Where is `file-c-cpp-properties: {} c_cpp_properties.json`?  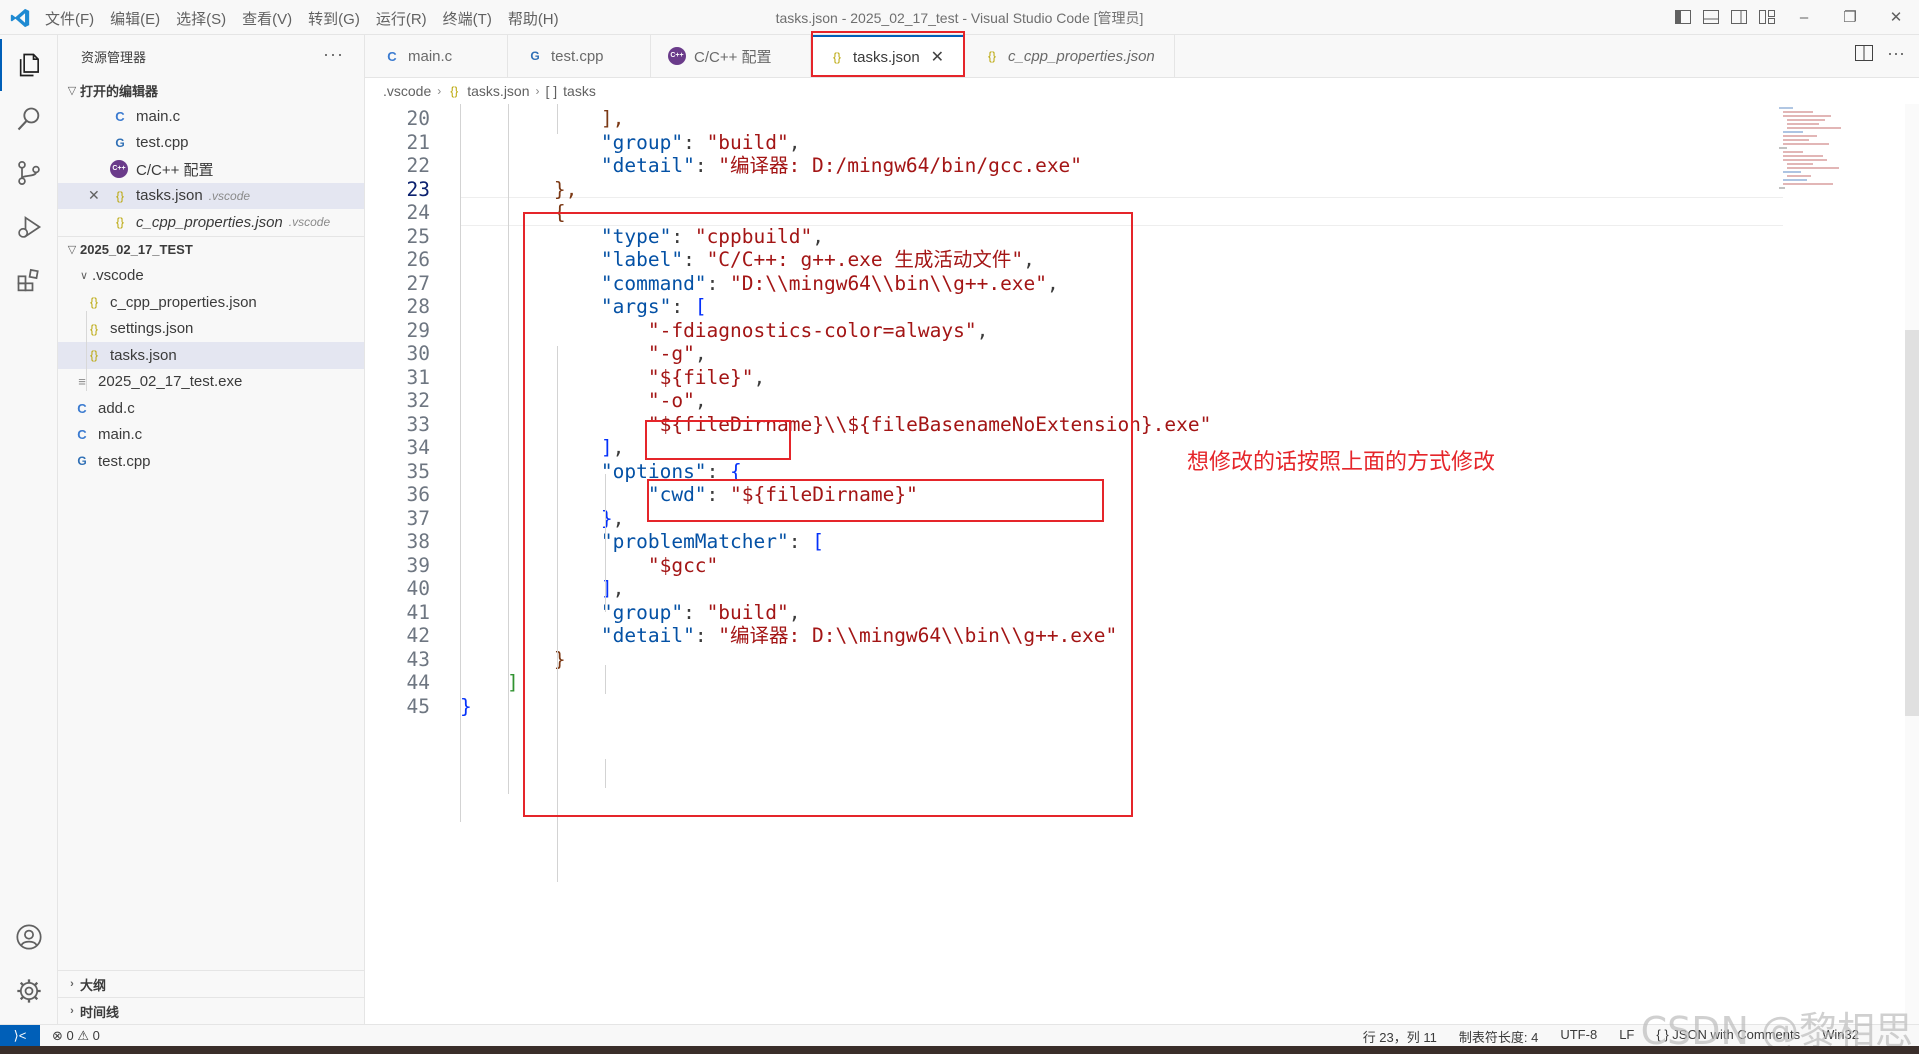 file-c-cpp-properties: {} c_cpp_properties.json is located at coordinates (211, 302).